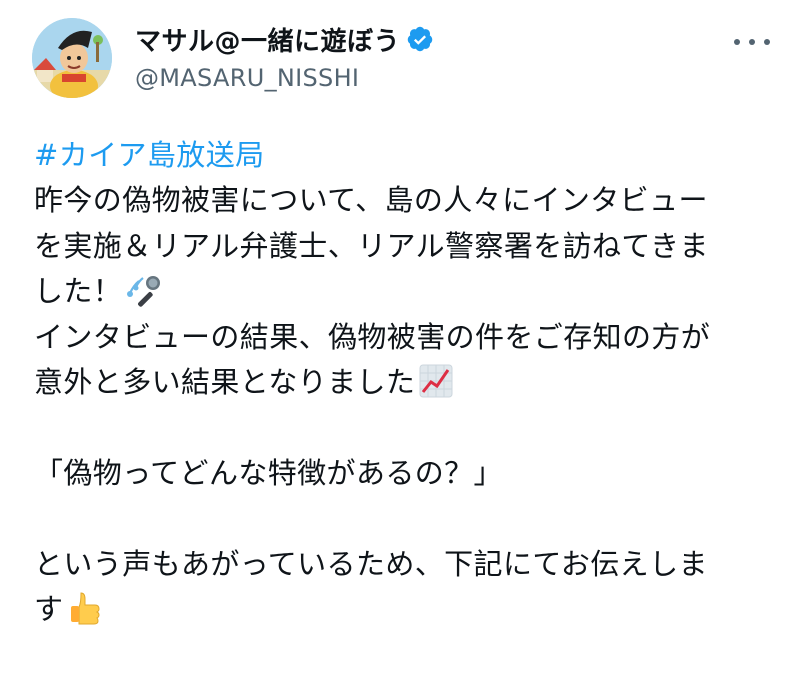  I want to click on author-names: マサル@一緒に遊ぼう @MASARU_NISSHI, so click(284, 56).